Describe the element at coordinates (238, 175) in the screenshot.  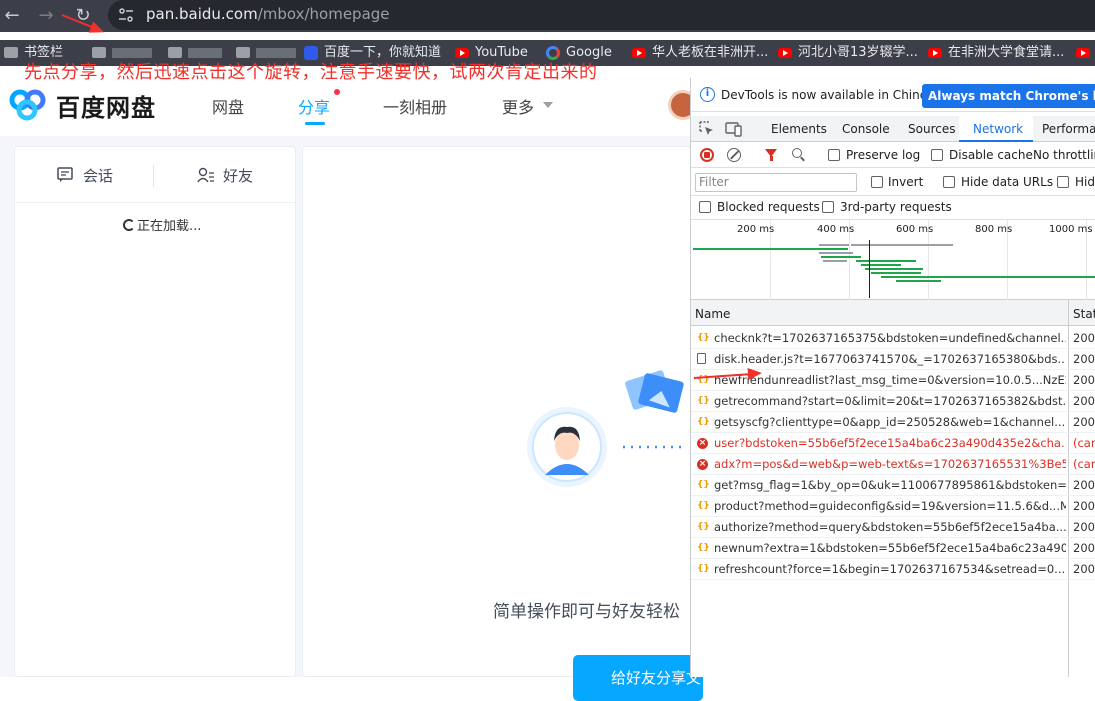
I see `tab-friends: 好友` at that location.